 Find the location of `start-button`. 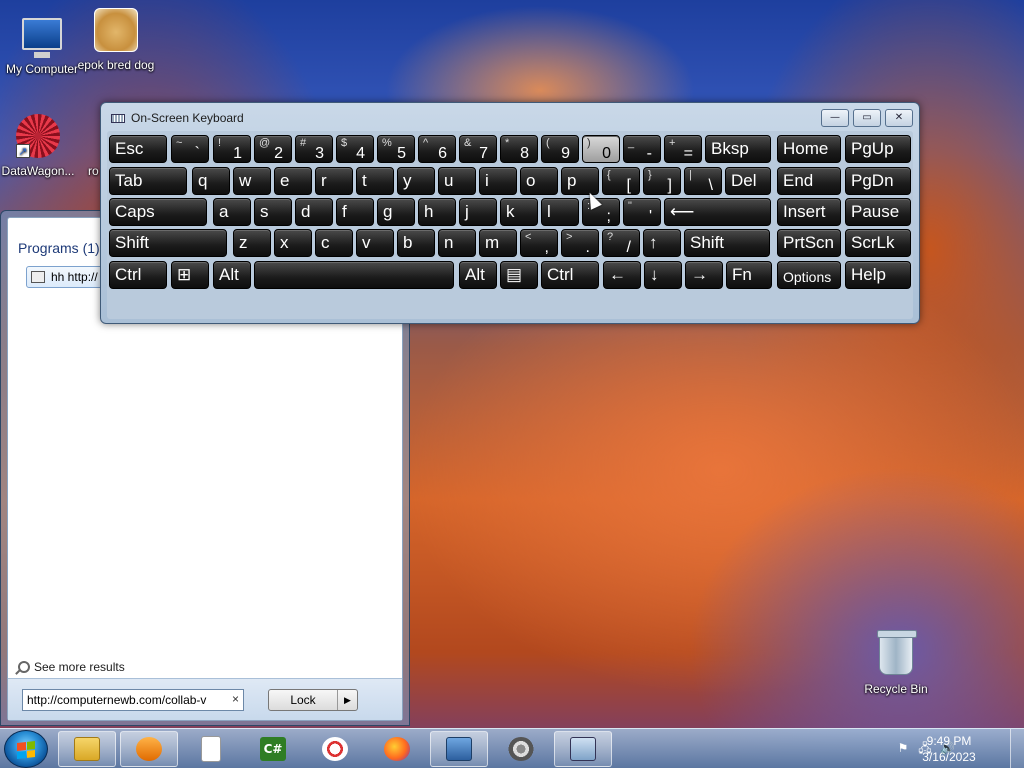

start-button is located at coordinates (26, 749).